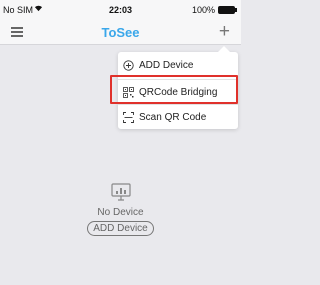 This screenshot has height=285, width=320. Describe the element at coordinates (166, 65) in the screenshot. I see `menu-item-label: ADD Device` at that location.